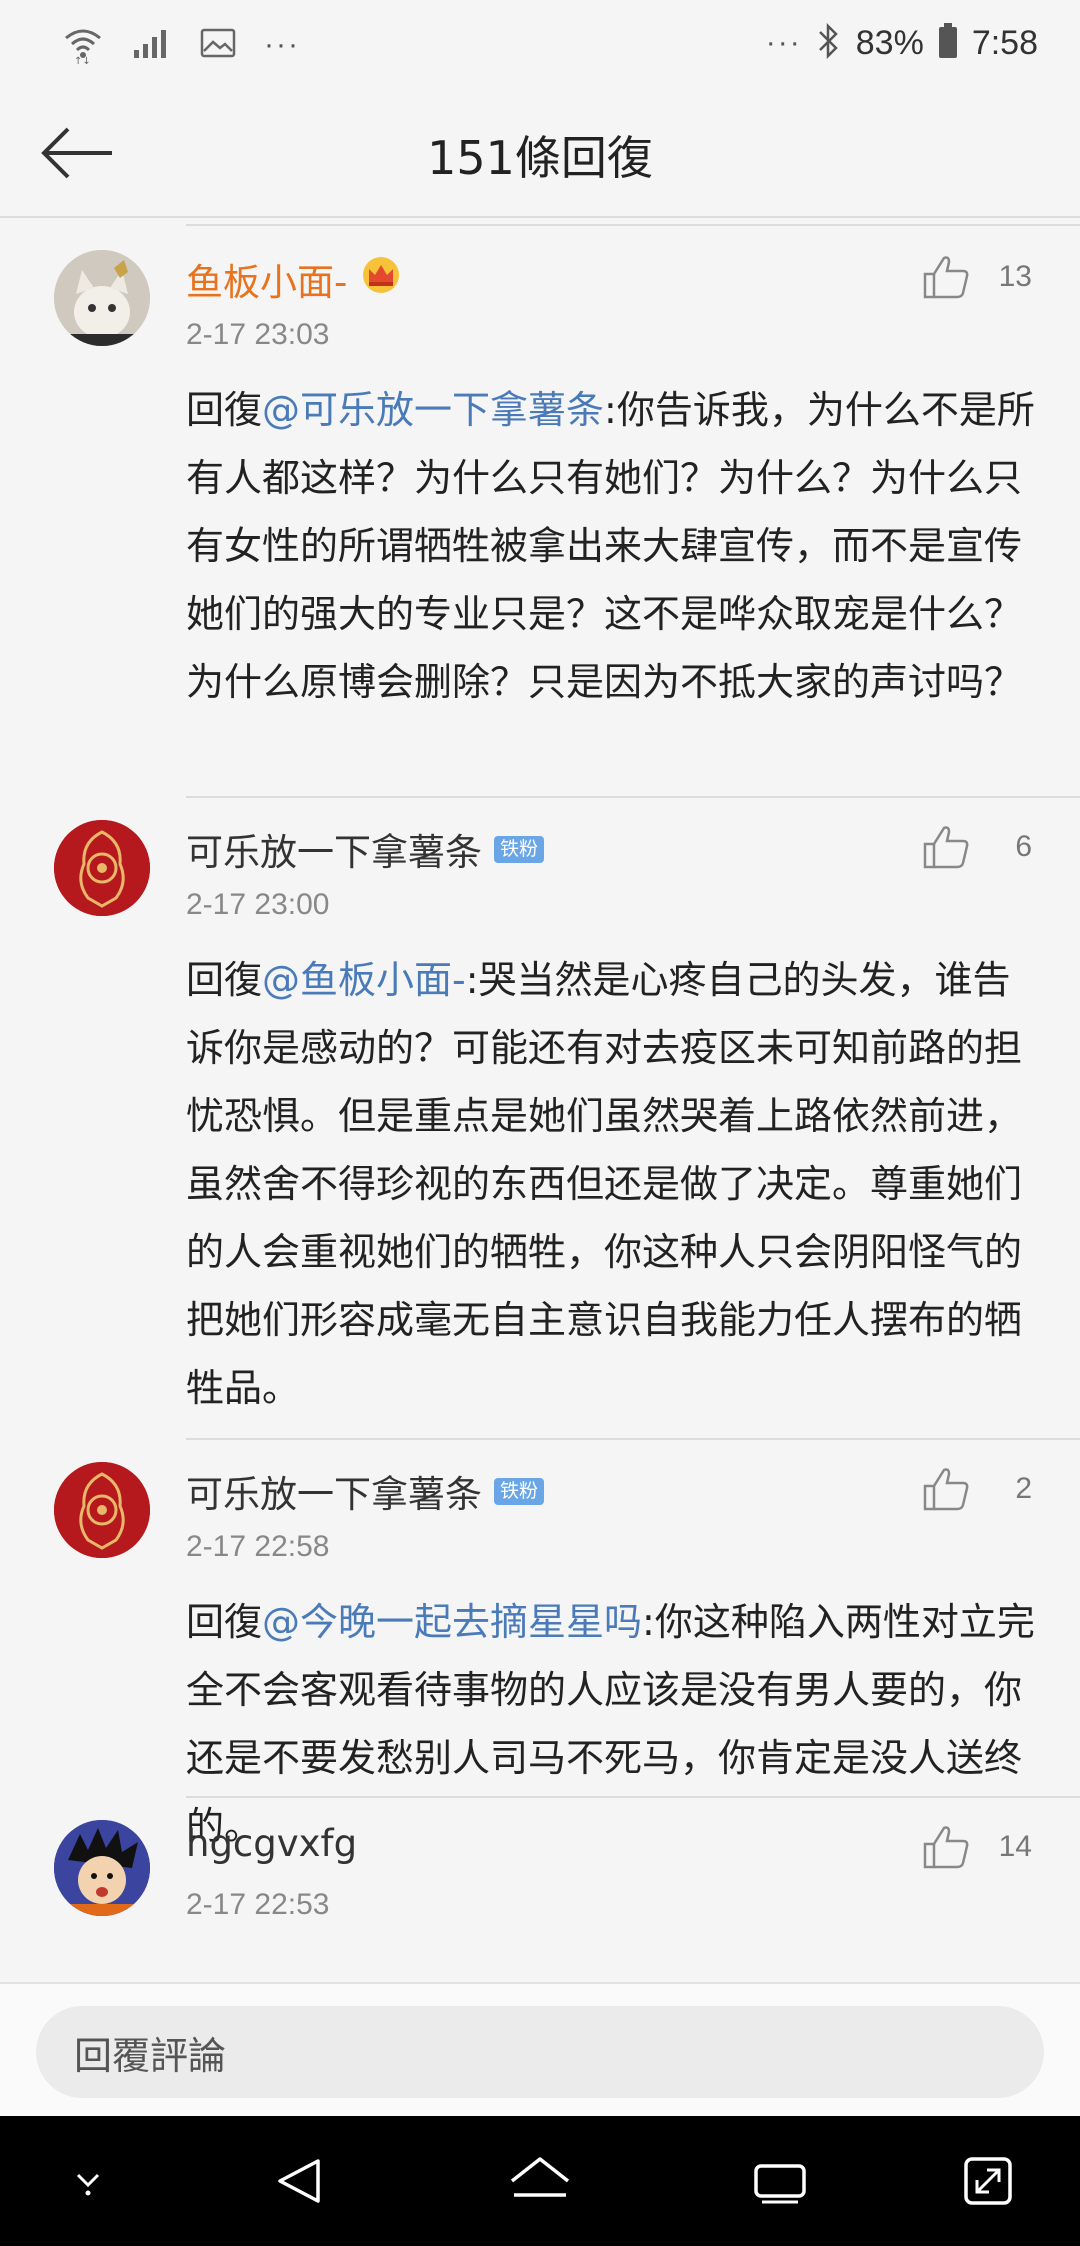 The width and height of the screenshot is (1080, 2246). What do you see at coordinates (181, 45) in the screenshot?
I see `status-left: ↑↓ ···` at bounding box center [181, 45].